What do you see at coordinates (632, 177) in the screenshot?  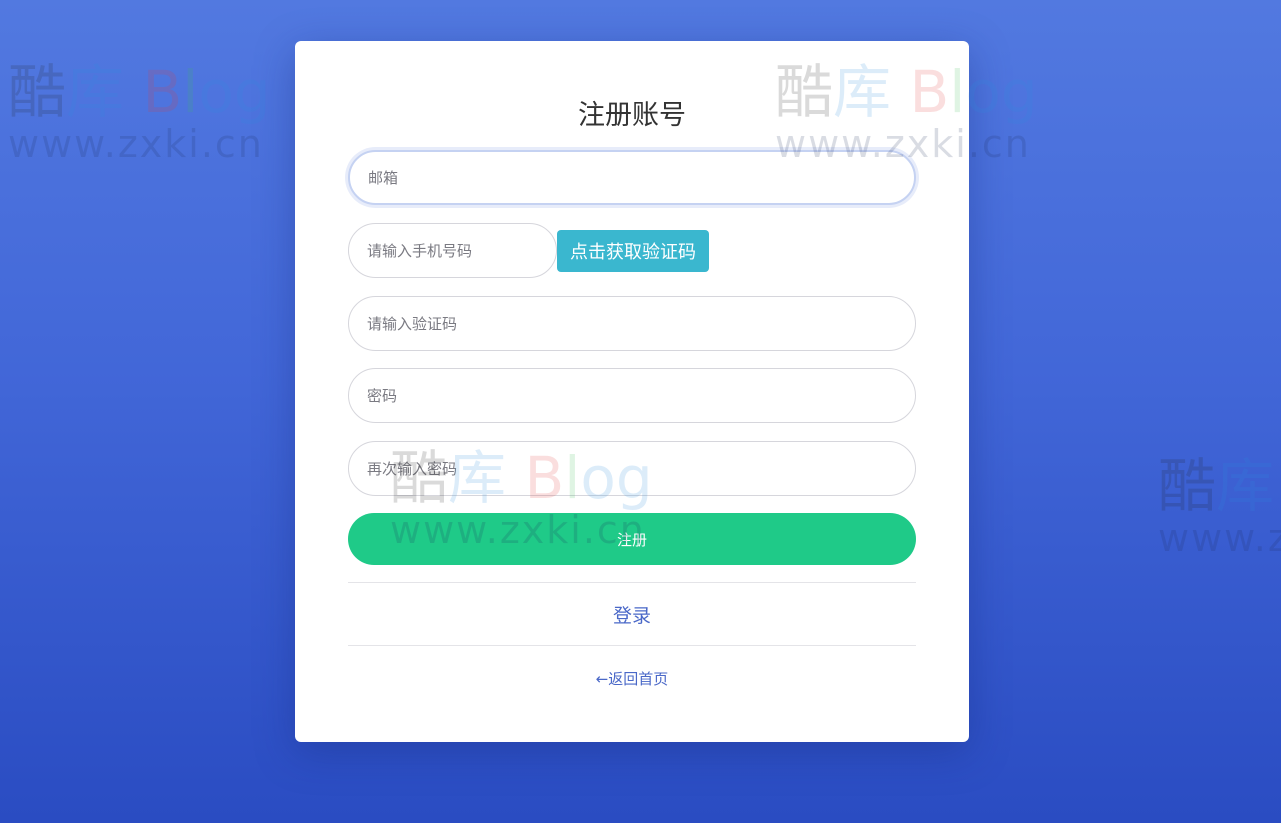 I see `email-field` at bounding box center [632, 177].